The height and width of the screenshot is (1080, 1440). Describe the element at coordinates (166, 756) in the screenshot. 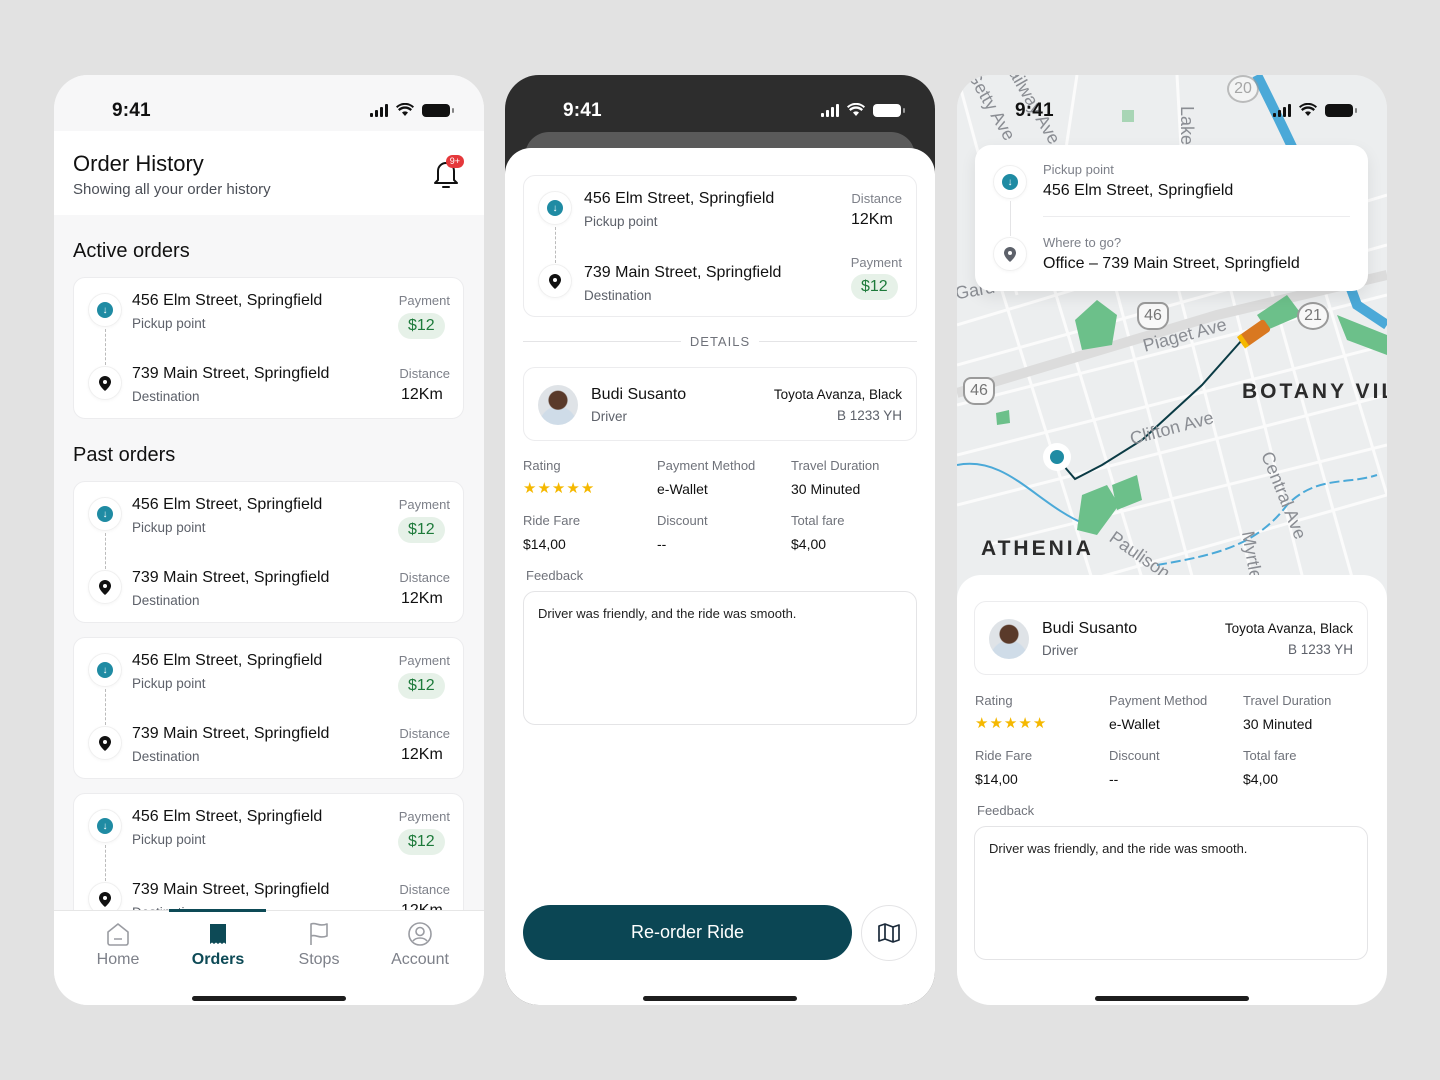

I see `destination-label: Destination` at that location.